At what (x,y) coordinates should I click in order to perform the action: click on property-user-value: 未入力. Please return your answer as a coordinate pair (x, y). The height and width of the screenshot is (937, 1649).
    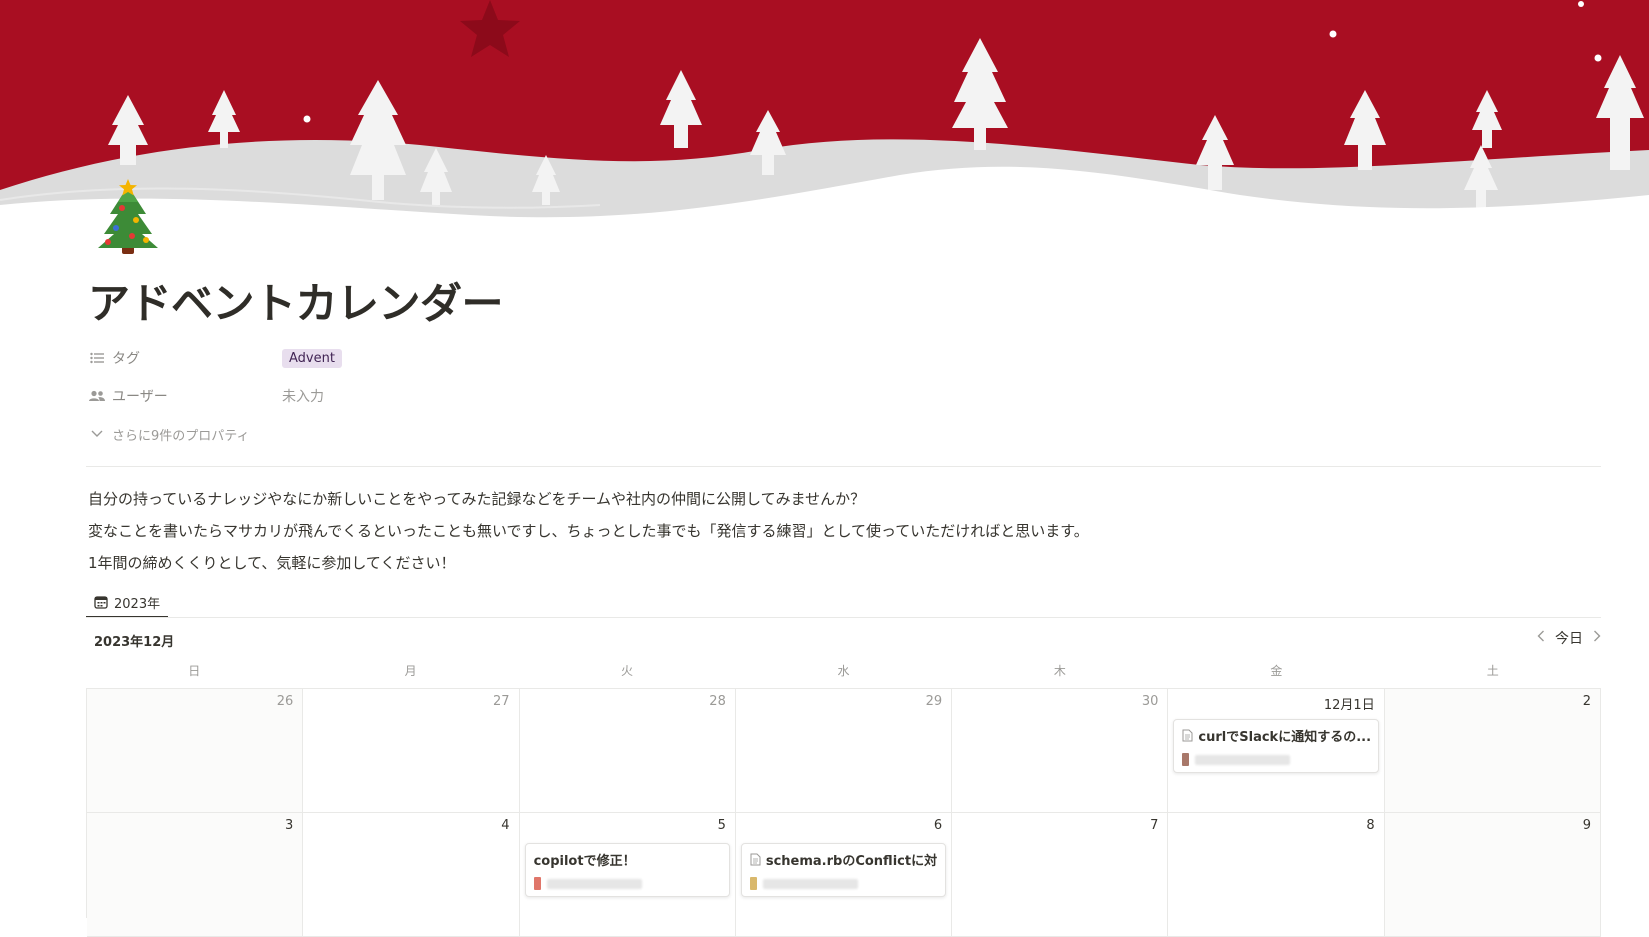
    Looking at the image, I should click on (303, 396).